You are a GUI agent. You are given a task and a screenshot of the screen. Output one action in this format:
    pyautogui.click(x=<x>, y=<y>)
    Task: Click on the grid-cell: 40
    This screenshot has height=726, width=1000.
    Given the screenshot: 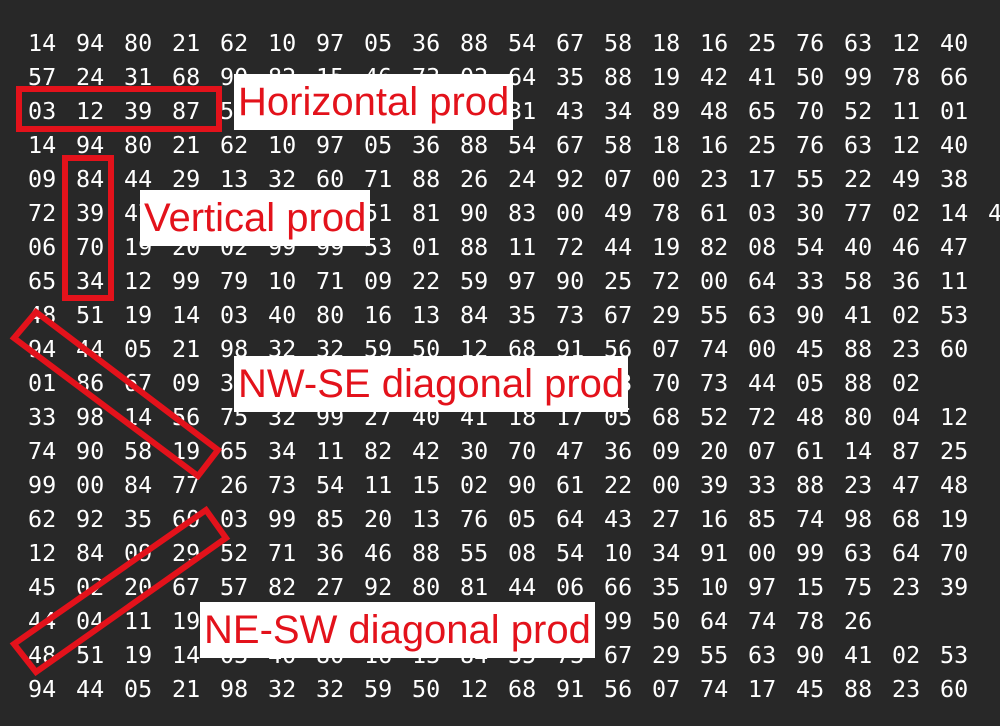 What is the action you would take?
    pyautogui.click(x=282, y=315)
    